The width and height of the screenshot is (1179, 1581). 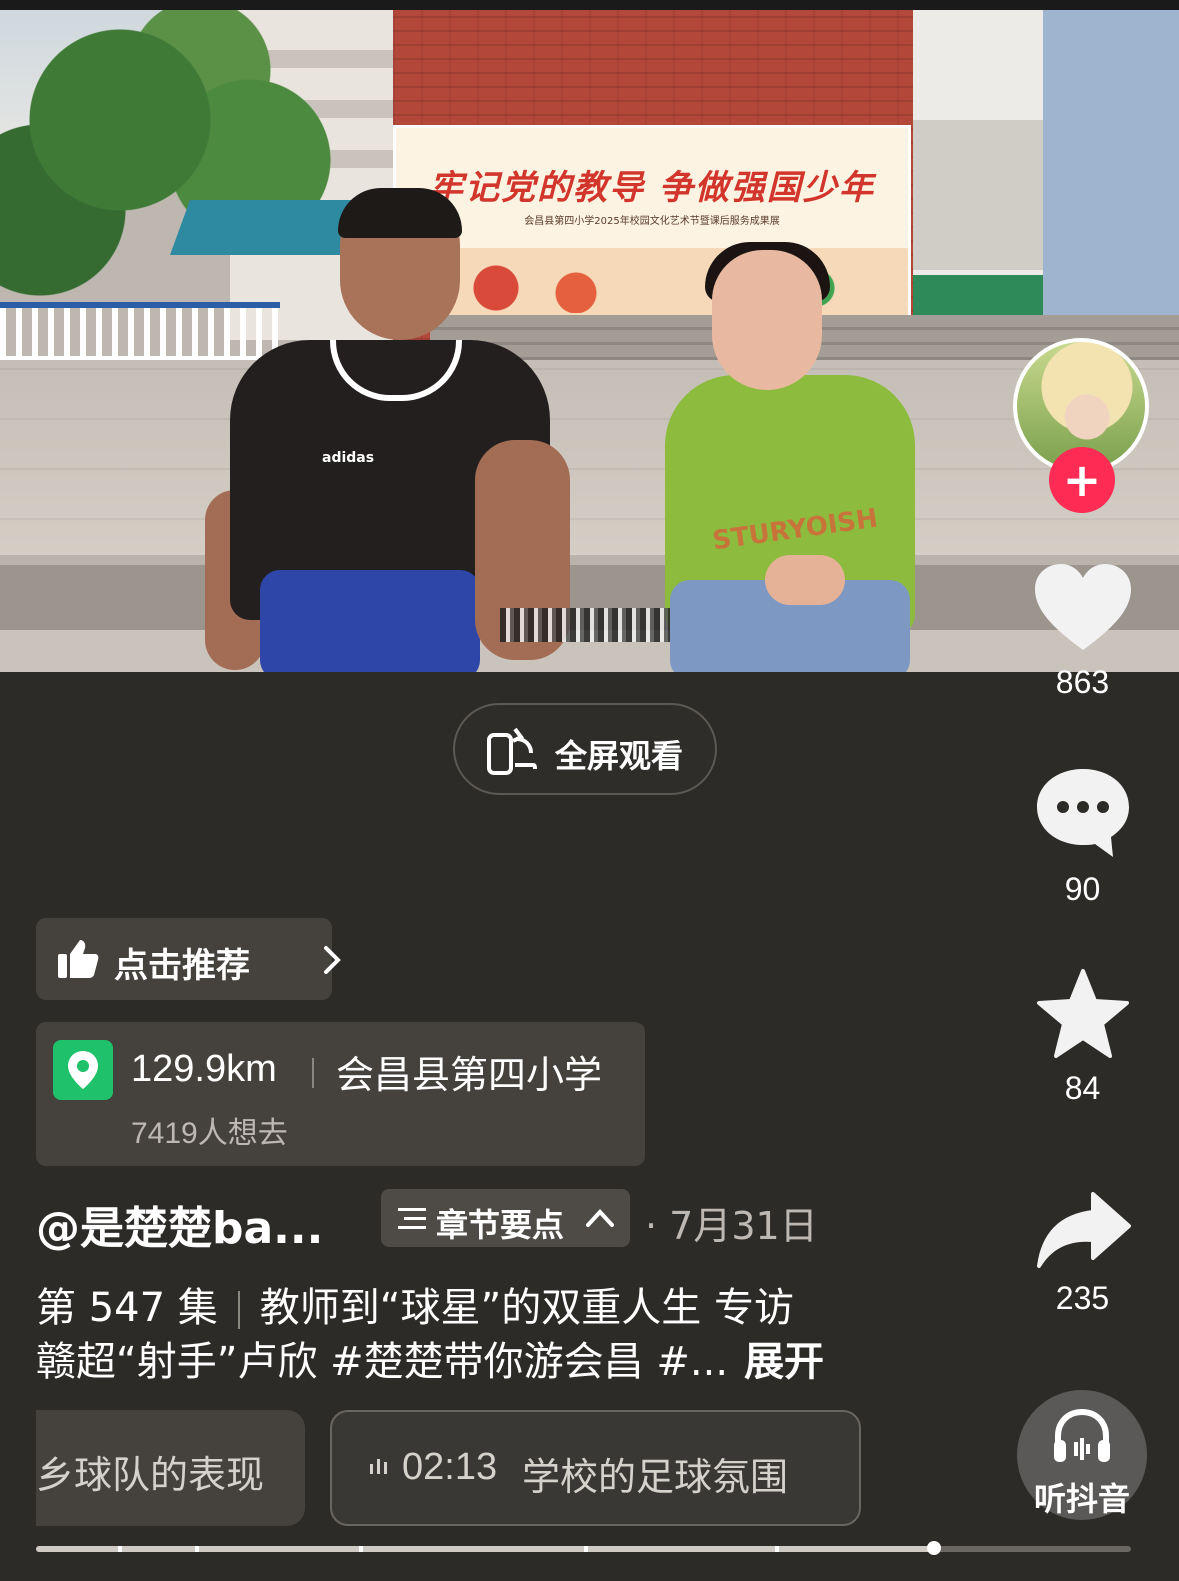 I want to click on progress-handle, so click(x=933, y=1548).